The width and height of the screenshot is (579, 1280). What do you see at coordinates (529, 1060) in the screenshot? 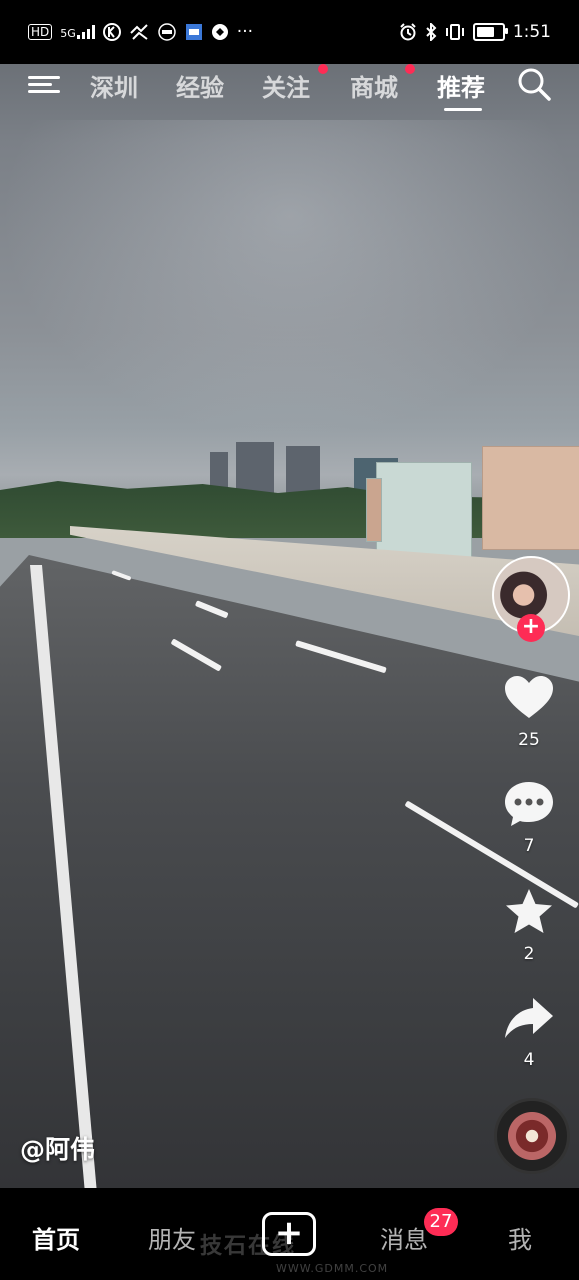
I see `share-count: 4` at bounding box center [529, 1060].